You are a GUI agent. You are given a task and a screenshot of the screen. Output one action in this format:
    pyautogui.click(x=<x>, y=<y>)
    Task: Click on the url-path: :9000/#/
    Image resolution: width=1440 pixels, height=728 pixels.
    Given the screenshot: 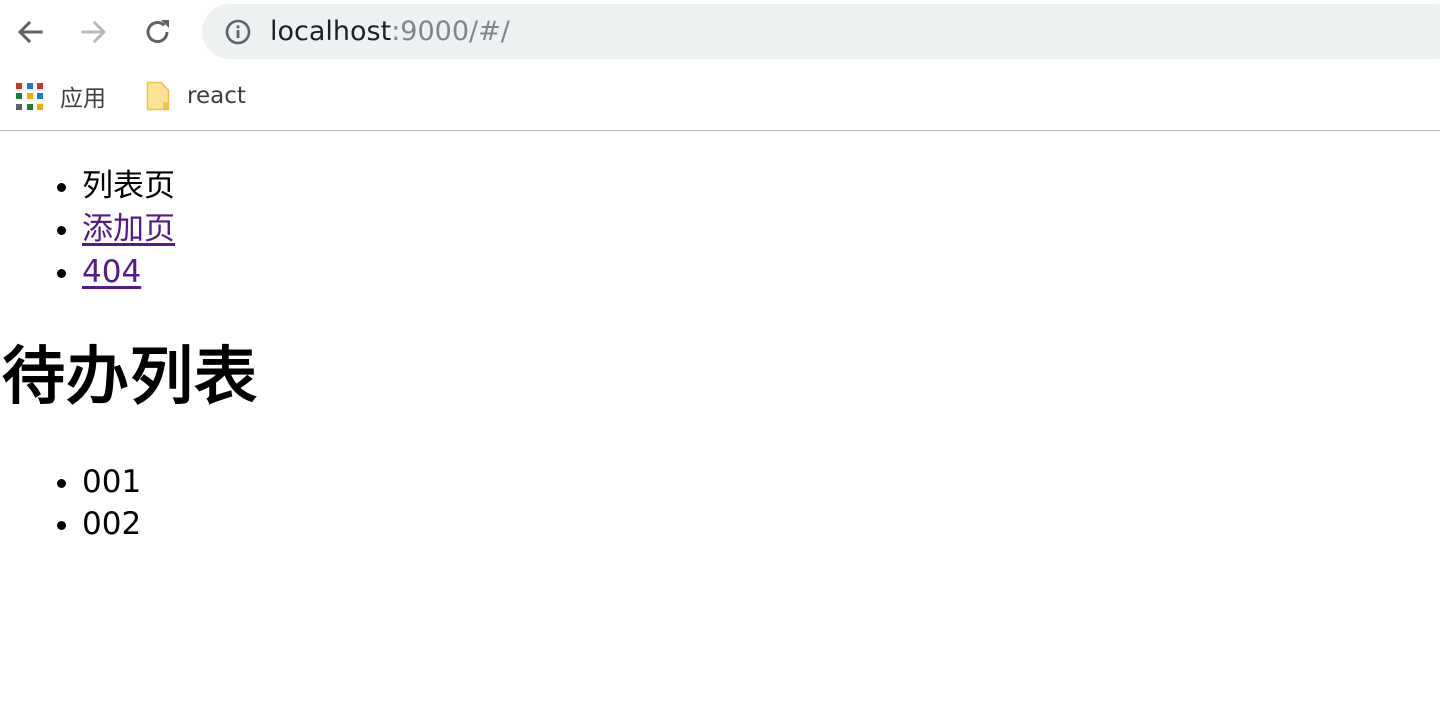 What is the action you would take?
    pyautogui.click(x=450, y=31)
    